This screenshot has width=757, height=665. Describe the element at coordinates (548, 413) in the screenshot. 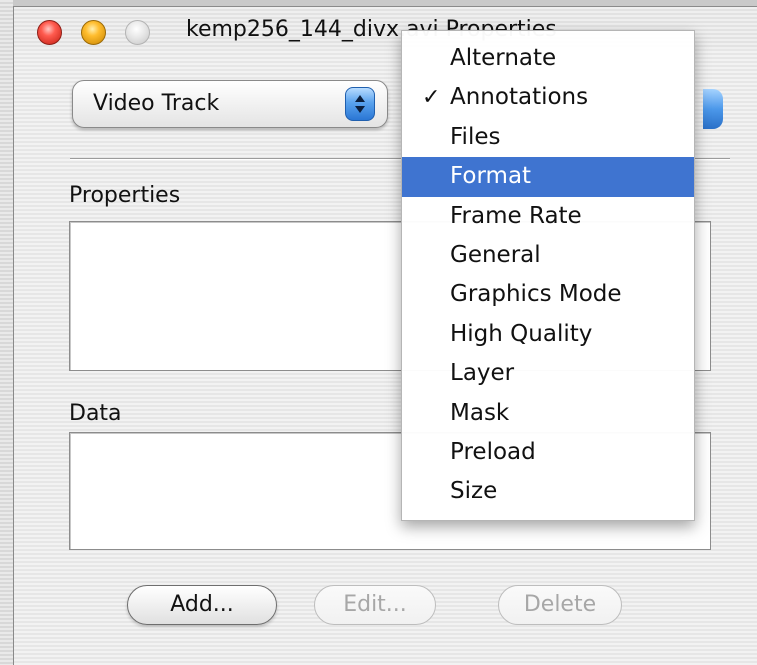

I see `menu-item-mask: Mask` at that location.